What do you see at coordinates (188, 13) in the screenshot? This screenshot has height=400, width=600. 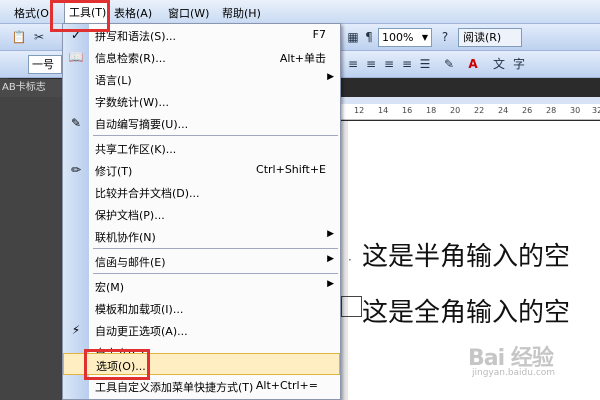 I see `menu-window: 窗口(W)` at bounding box center [188, 13].